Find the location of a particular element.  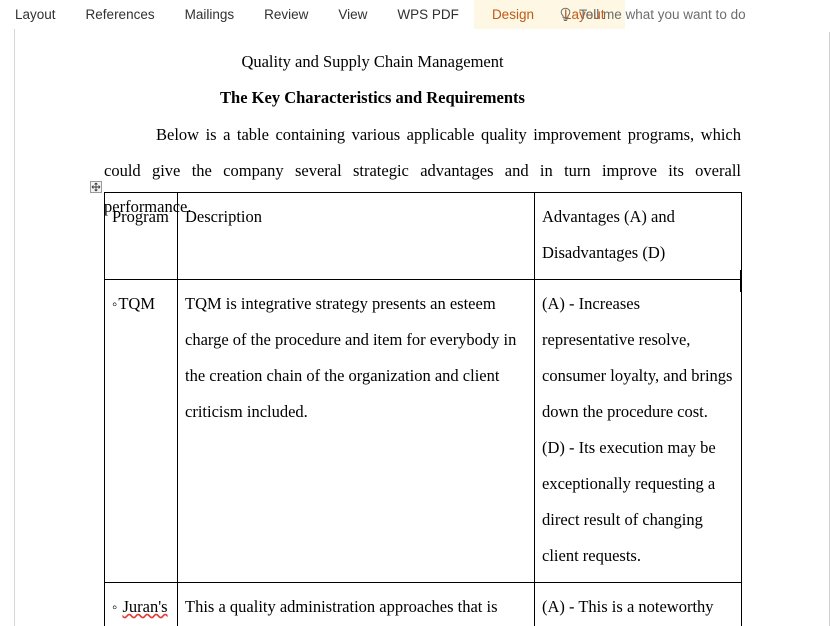

ribbon-tab-view: View is located at coordinates (352, 14).